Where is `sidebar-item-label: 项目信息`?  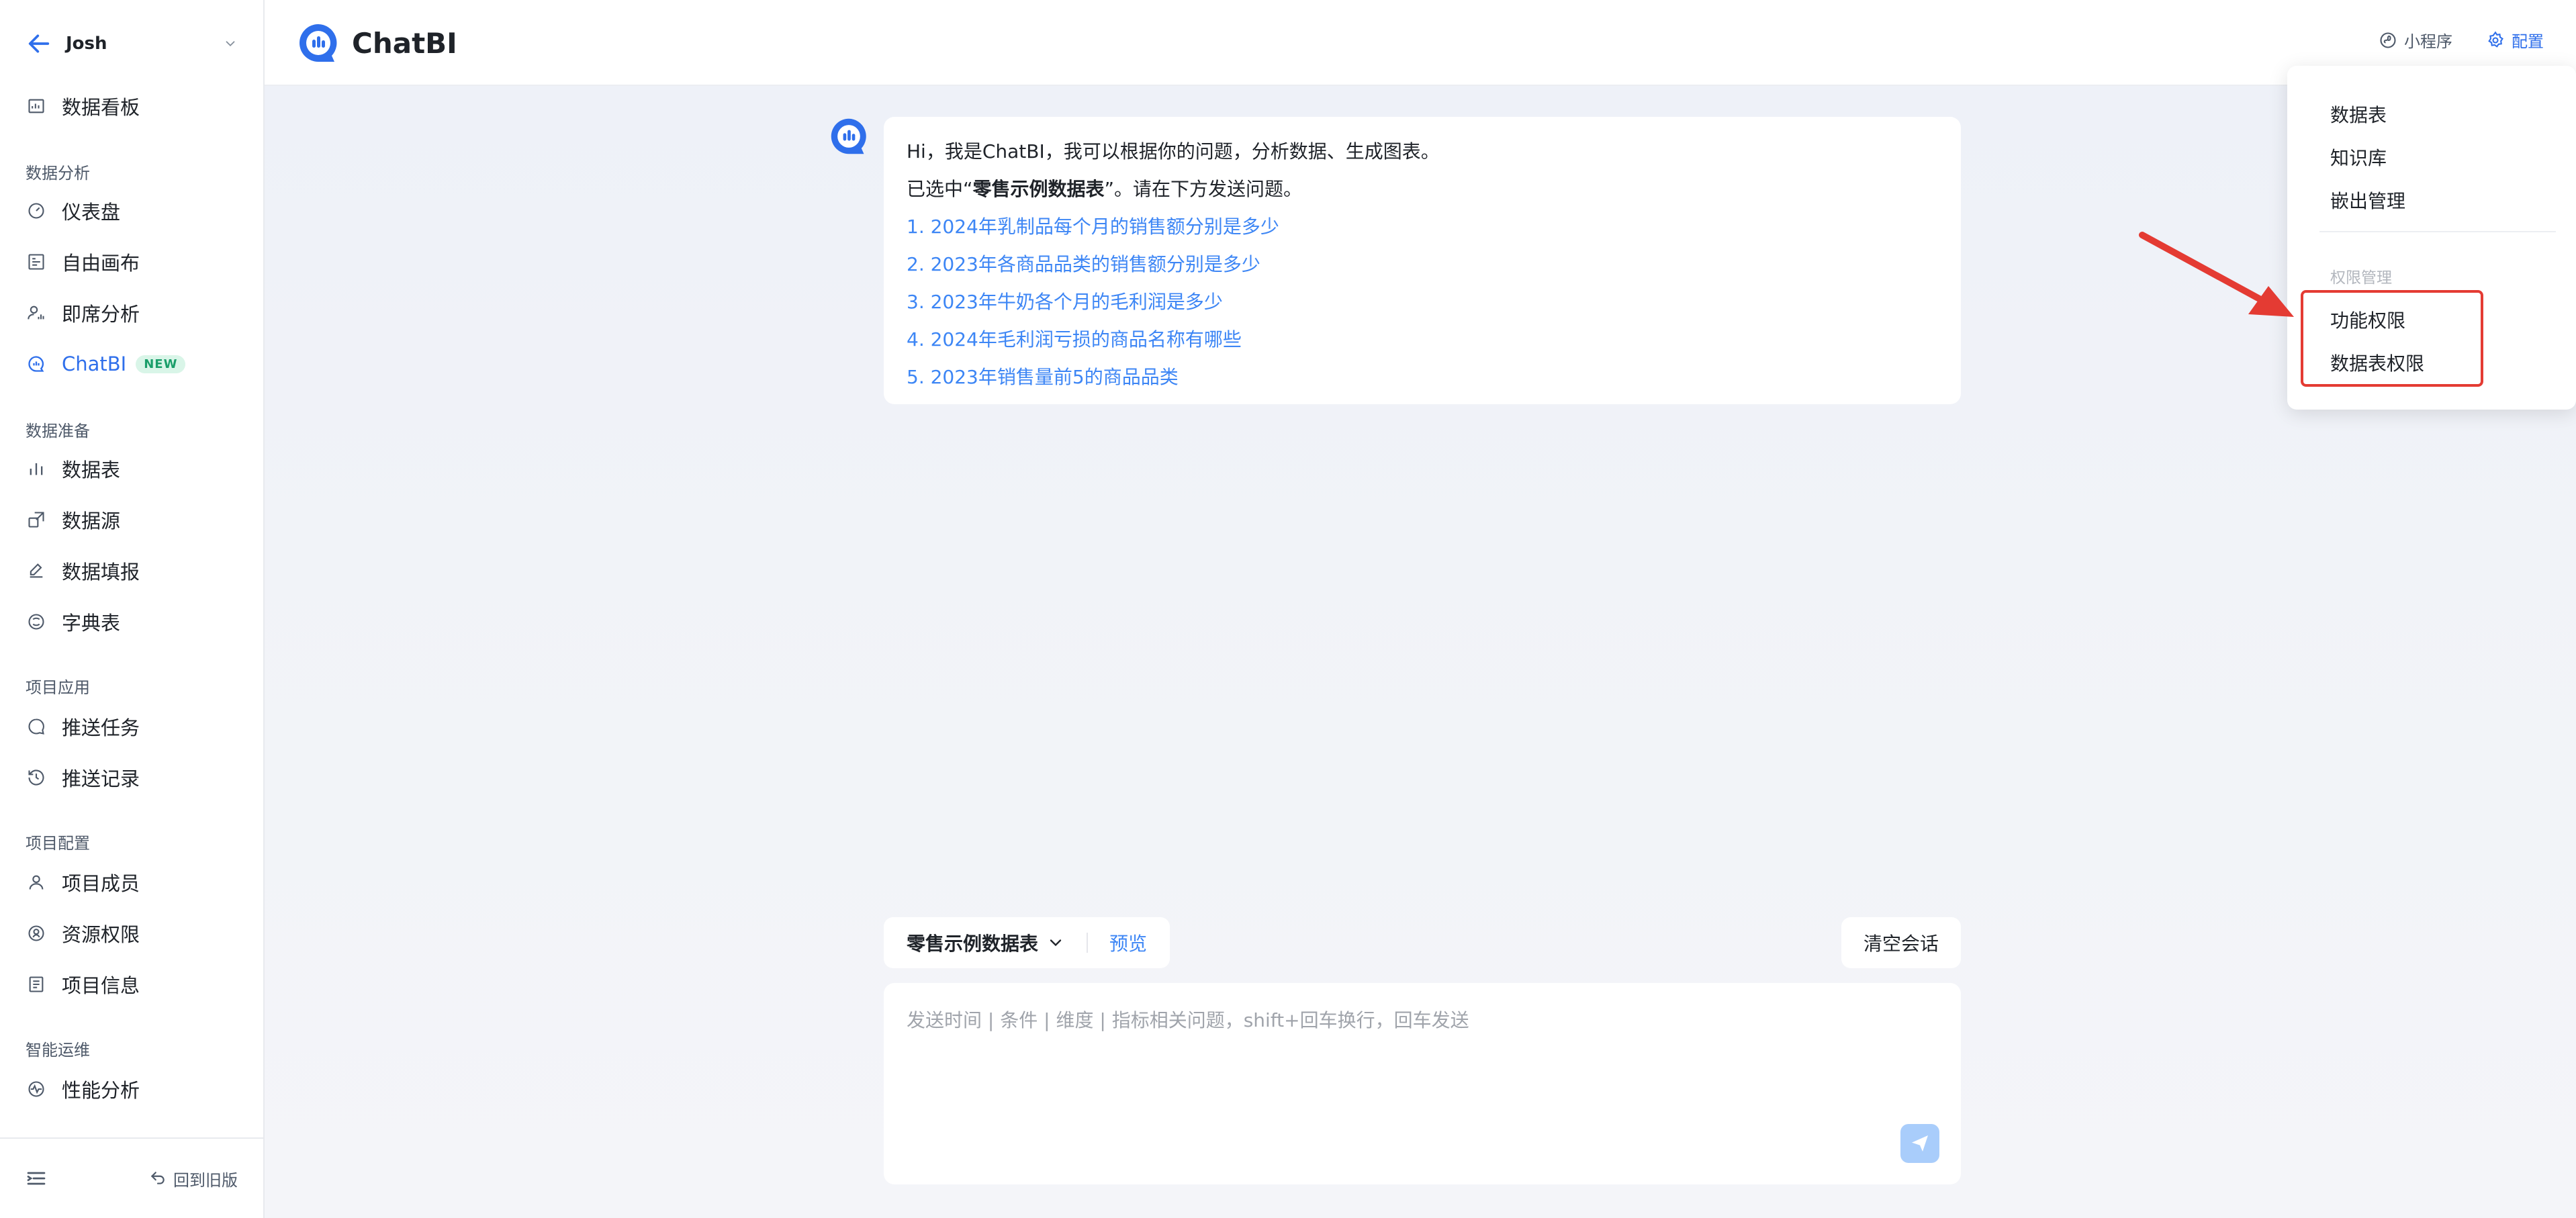
sidebar-item-label: 项目信息 is located at coordinates (101, 985).